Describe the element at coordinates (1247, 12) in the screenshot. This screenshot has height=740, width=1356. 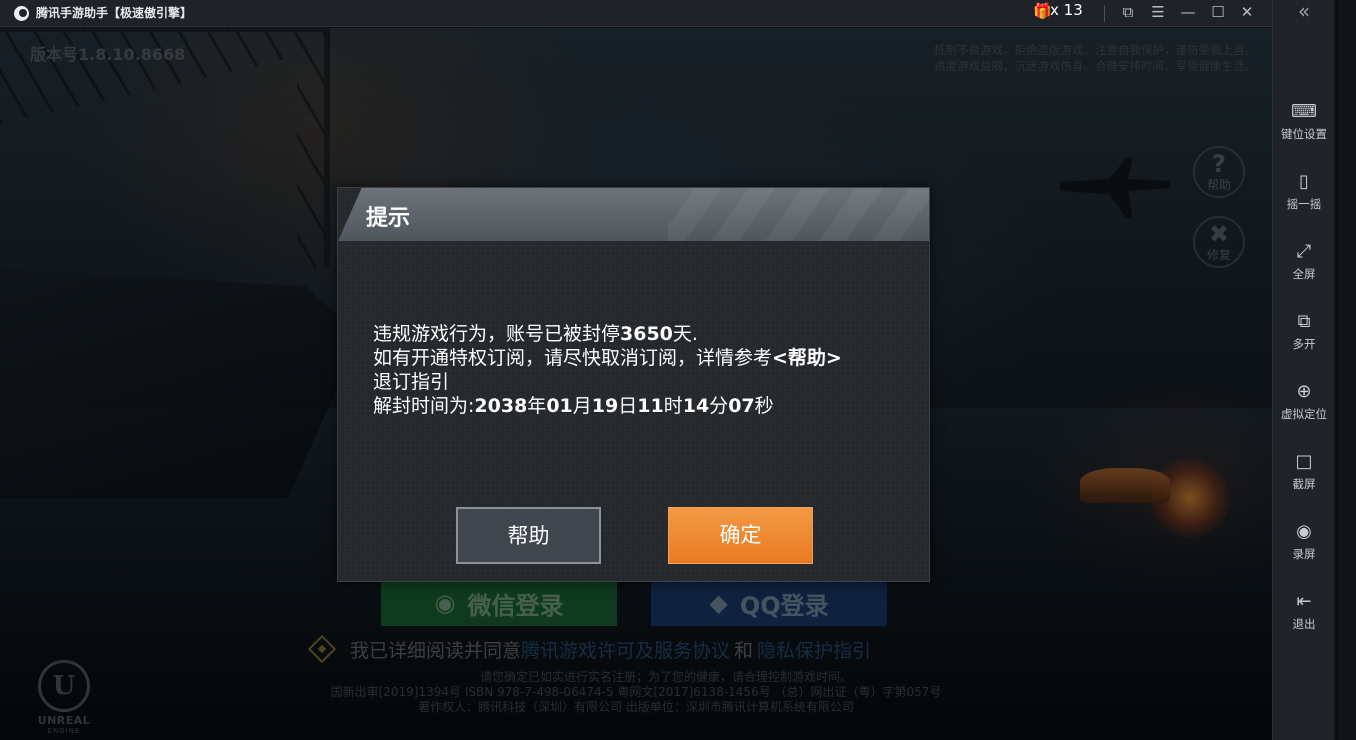
I see `close-icon: ✕` at that location.